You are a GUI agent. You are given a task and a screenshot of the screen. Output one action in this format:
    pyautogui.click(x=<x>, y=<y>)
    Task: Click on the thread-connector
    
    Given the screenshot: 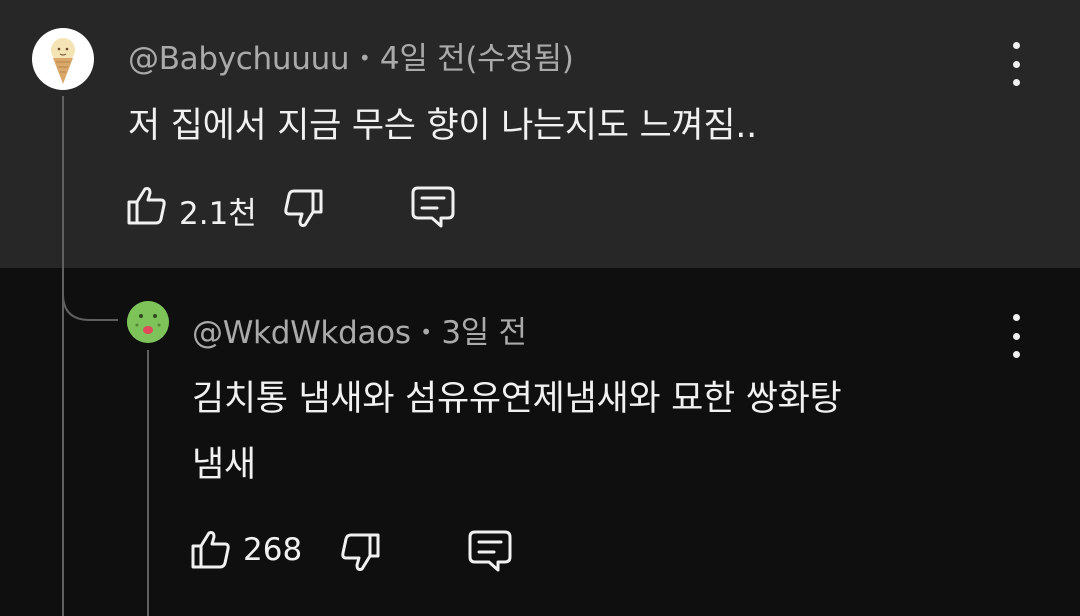 What is the action you would take?
    pyautogui.click(x=90, y=295)
    